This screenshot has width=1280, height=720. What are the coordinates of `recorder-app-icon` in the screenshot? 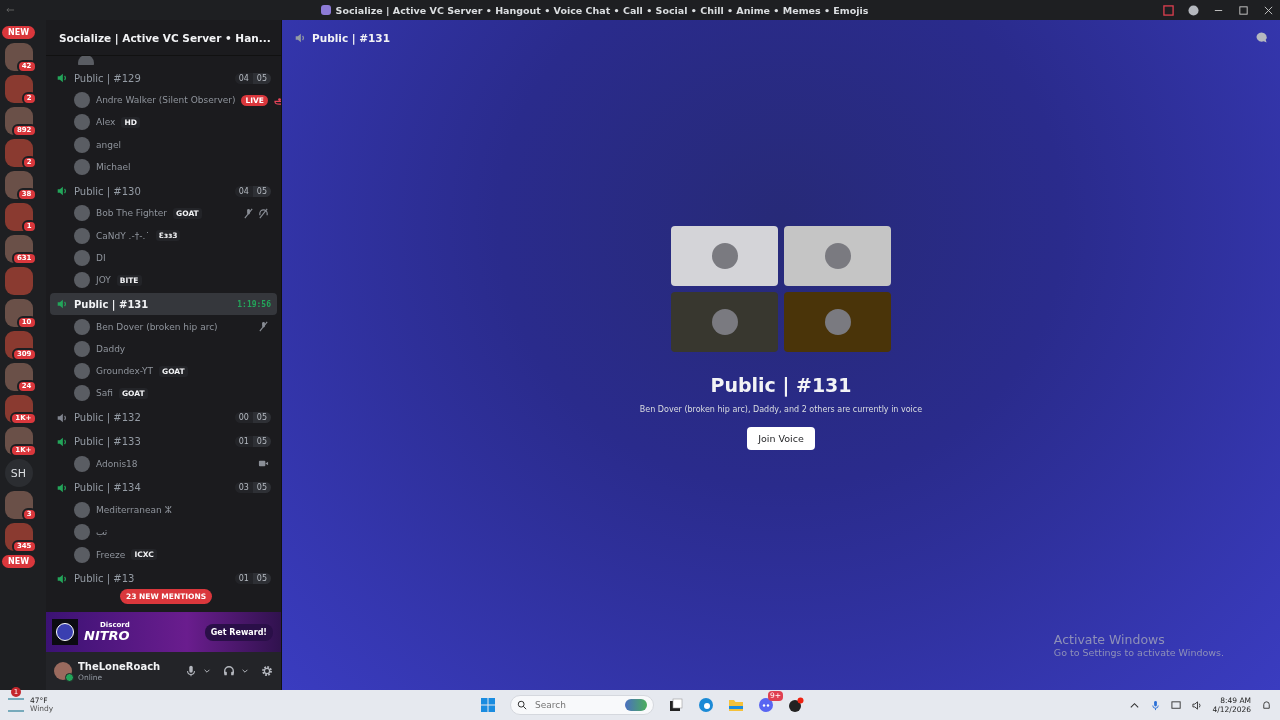 It's located at (796, 705).